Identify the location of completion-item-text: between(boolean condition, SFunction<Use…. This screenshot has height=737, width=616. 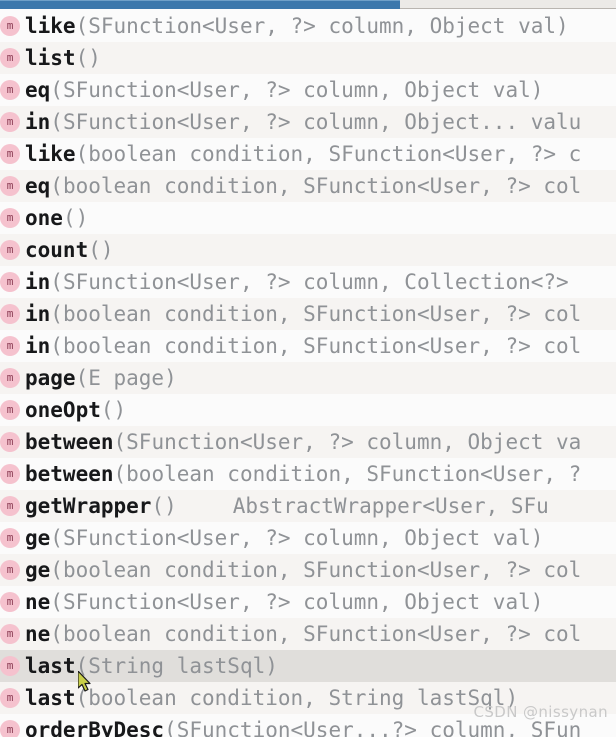
(303, 474).